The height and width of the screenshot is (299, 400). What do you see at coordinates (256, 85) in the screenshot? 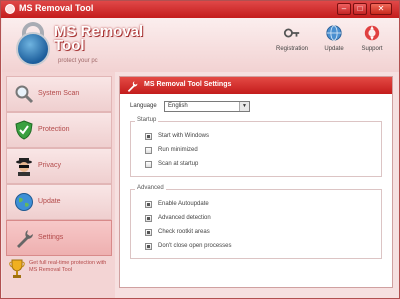
I see `settings-panel-header: MS Removal Tool Settings` at bounding box center [256, 85].